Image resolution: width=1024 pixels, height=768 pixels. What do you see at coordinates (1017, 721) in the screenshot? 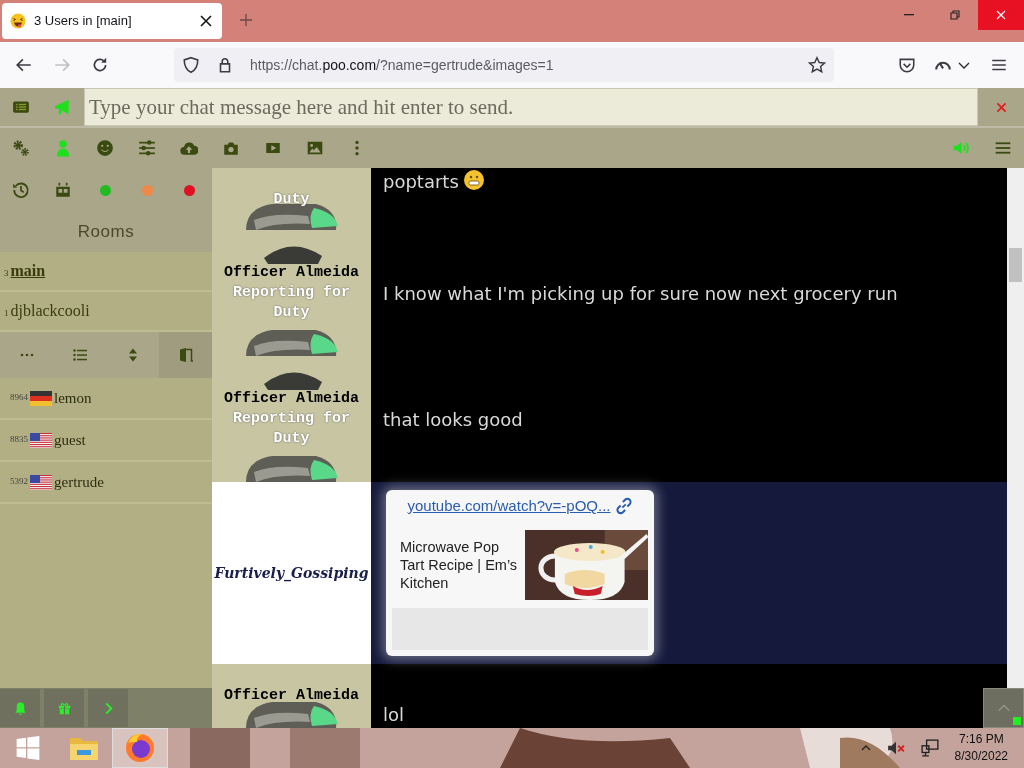
I see `status-square` at bounding box center [1017, 721].